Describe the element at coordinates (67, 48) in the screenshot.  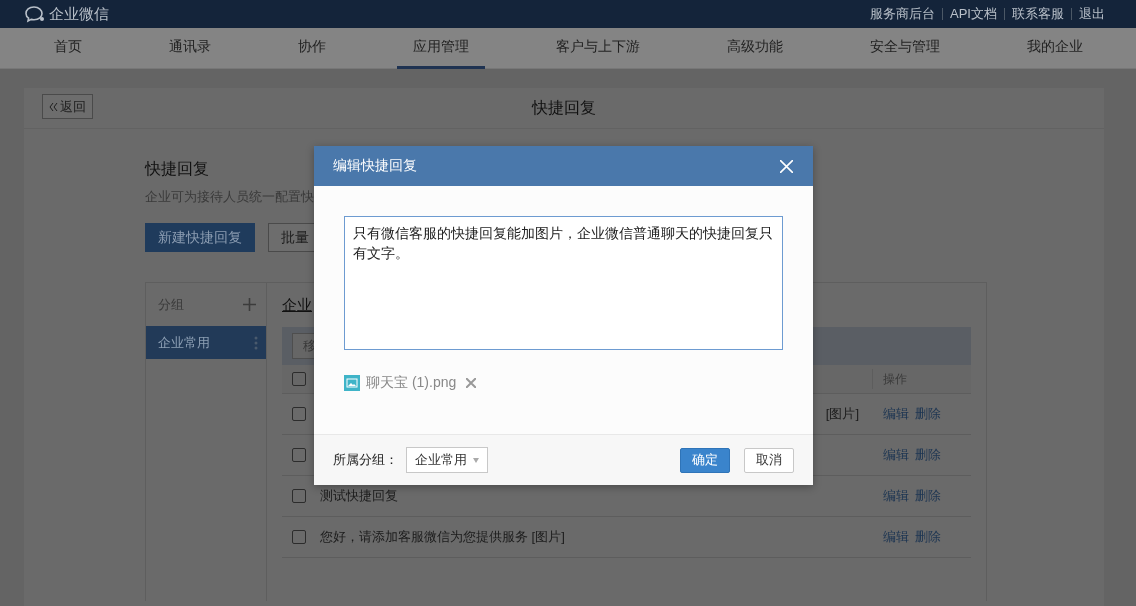
I see `nav-tab: 首页` at that location.